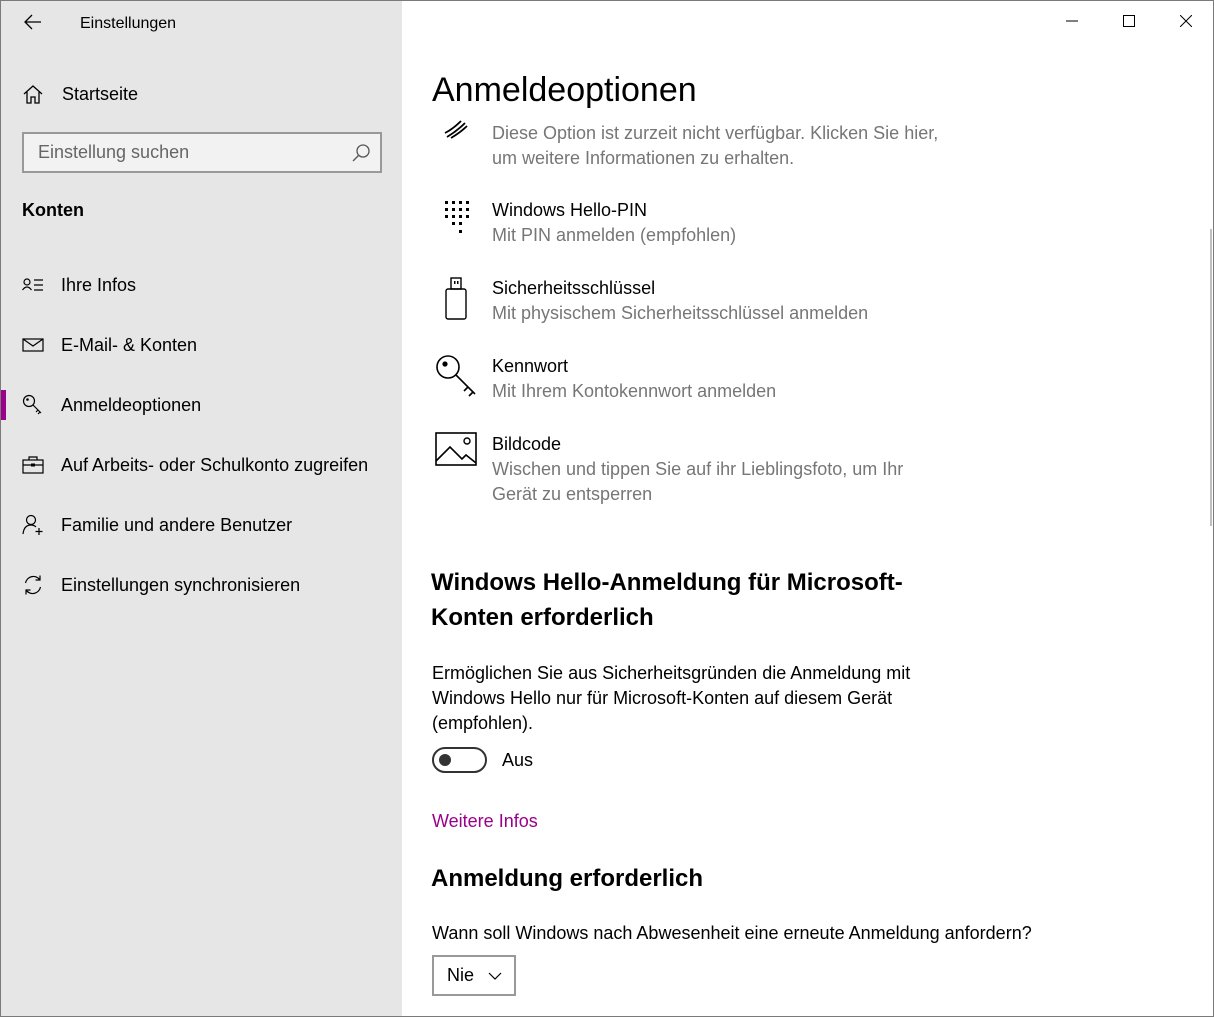 The width and height of the screenshot is (1214, 1017). I want to click on person-add-icon, so click(33, 525).